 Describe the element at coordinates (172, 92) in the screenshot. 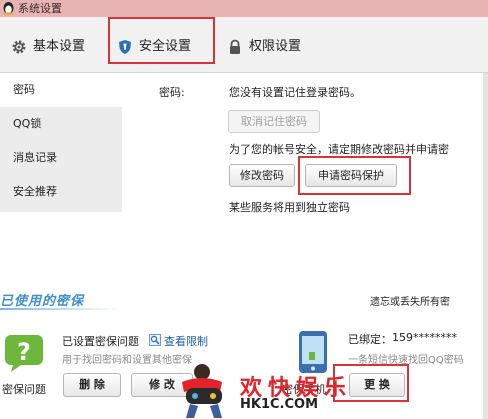

I see `password-label: 密码:` at that location.